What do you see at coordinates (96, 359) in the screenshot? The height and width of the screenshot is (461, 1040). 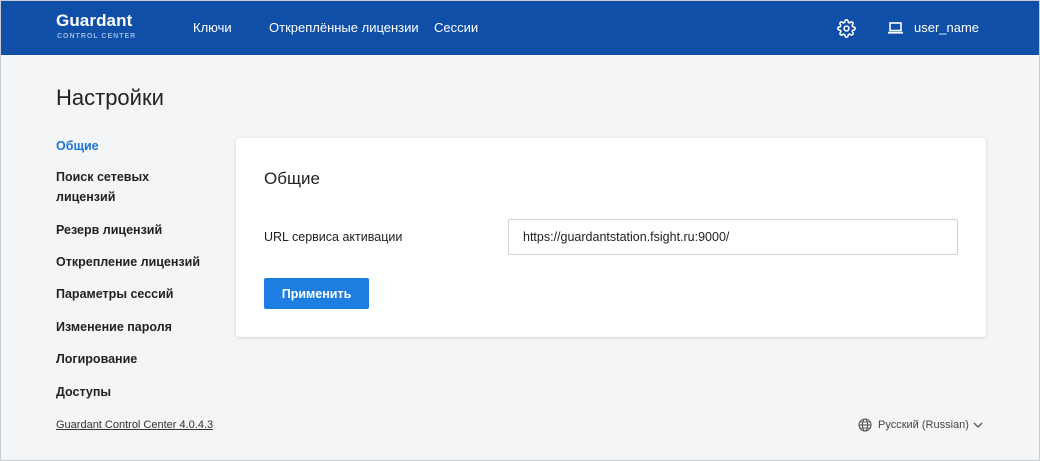 I see `sidebar-item-logging: Логирование` at bounding box center [96, 359].